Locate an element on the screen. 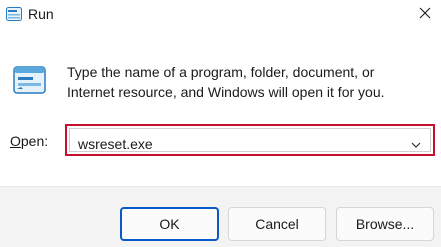  open-combobox: wsreset.exe is located at coordinates (250, 140).